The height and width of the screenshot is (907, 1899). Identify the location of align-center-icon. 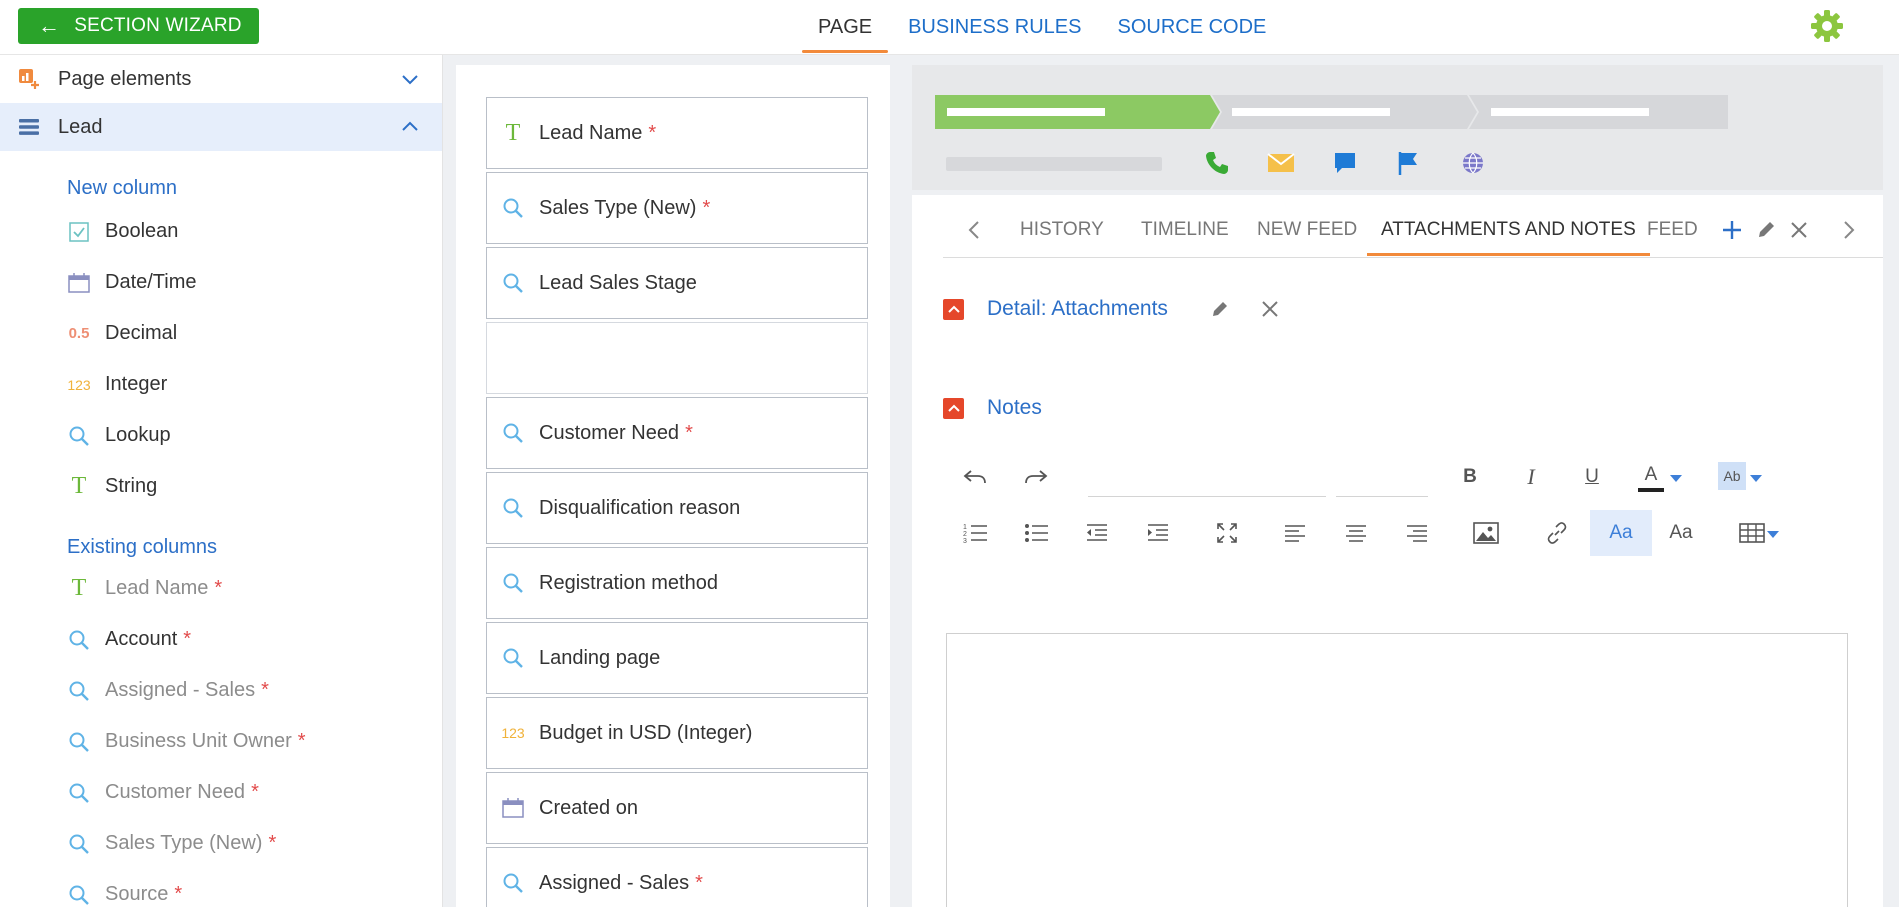
(1356, 533).